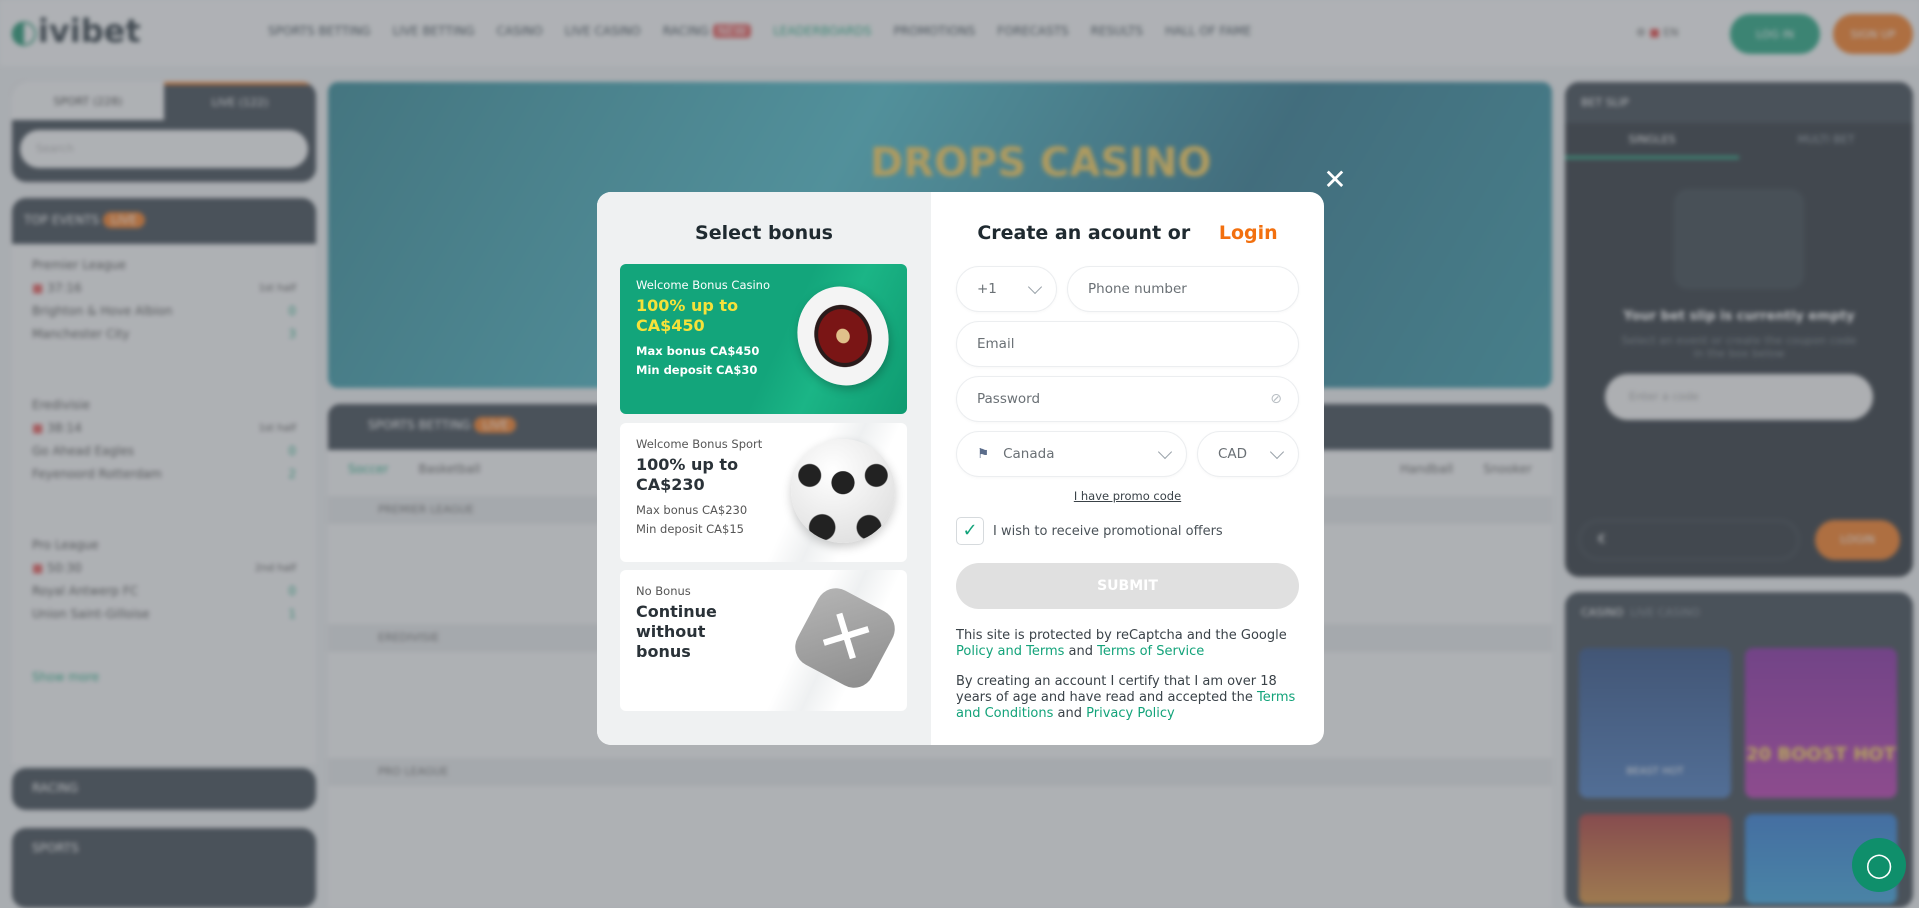 The image size is (1919, 908). What do you see at coordinates (1248, 233) in the screenshot?
I see `login-link: Login` at bounding box center [1248, 233].